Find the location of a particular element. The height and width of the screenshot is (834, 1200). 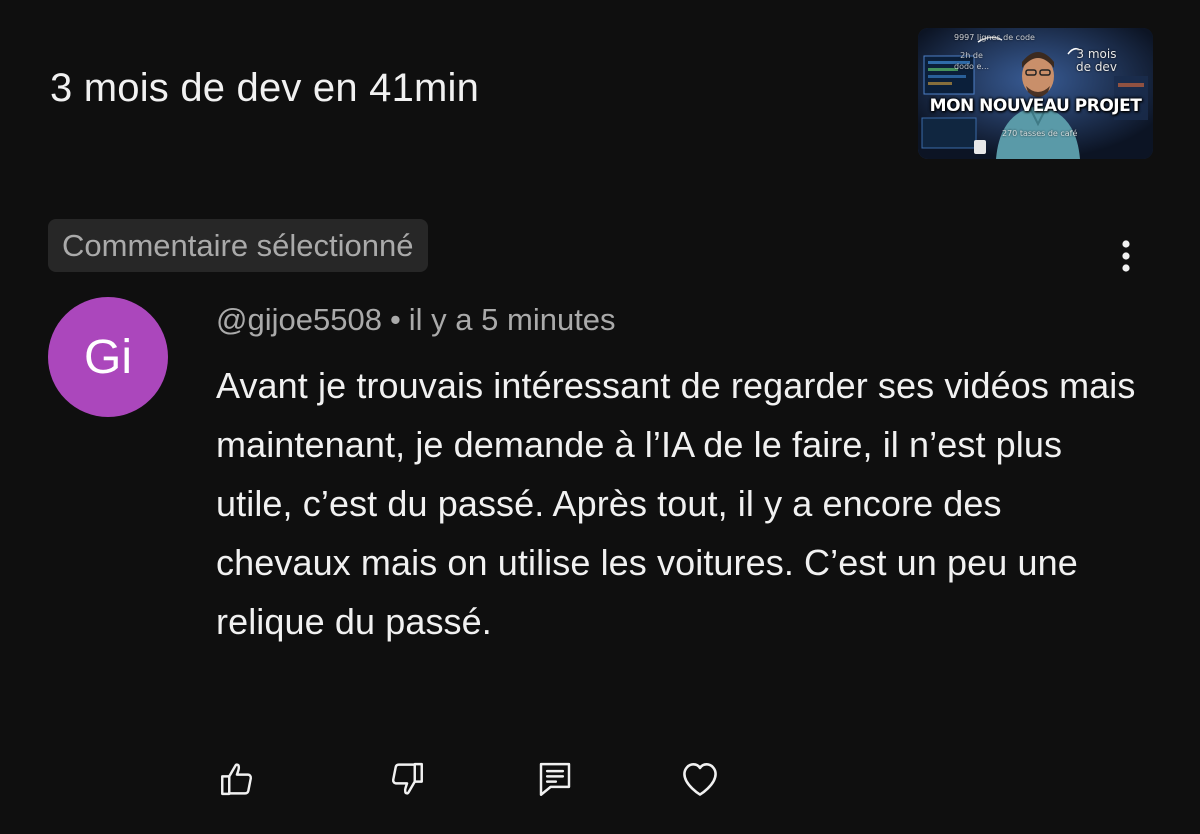

thumbs-down-icon is located at coordinates (407, 778).